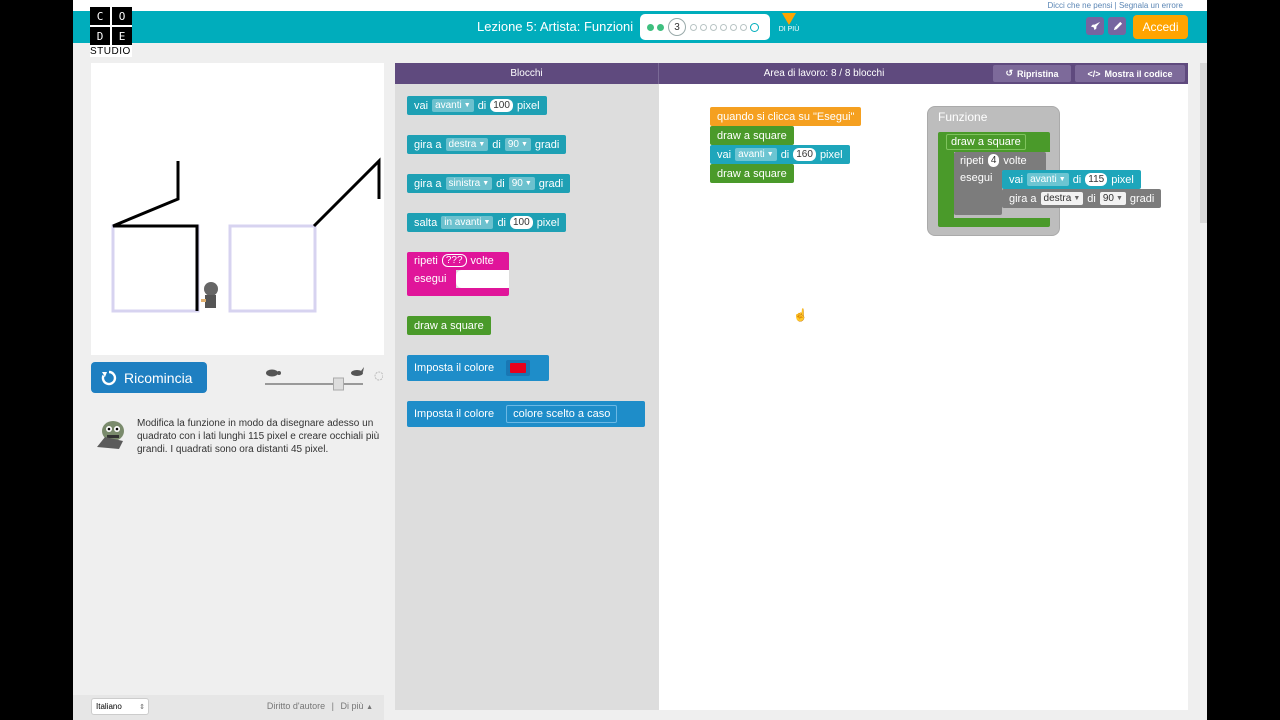  What do you see at coordinates (149, 377) in the screenshot?
I see `reset-button: Ricomincia` at bounding box center [149, 377].